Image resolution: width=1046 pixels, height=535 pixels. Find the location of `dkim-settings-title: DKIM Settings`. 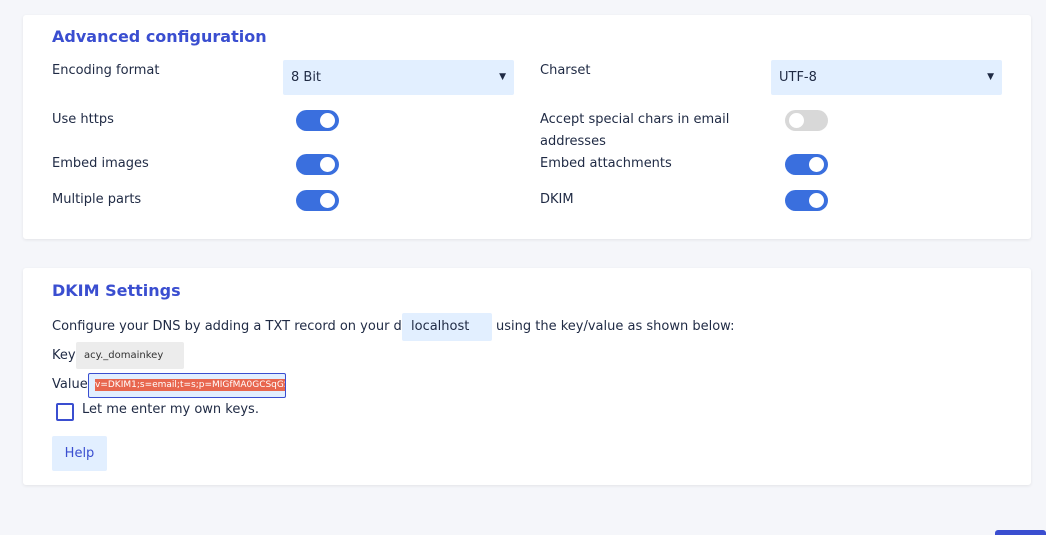

dkim-settings-title: DKIM Settings is located at coordinates (116, 290).